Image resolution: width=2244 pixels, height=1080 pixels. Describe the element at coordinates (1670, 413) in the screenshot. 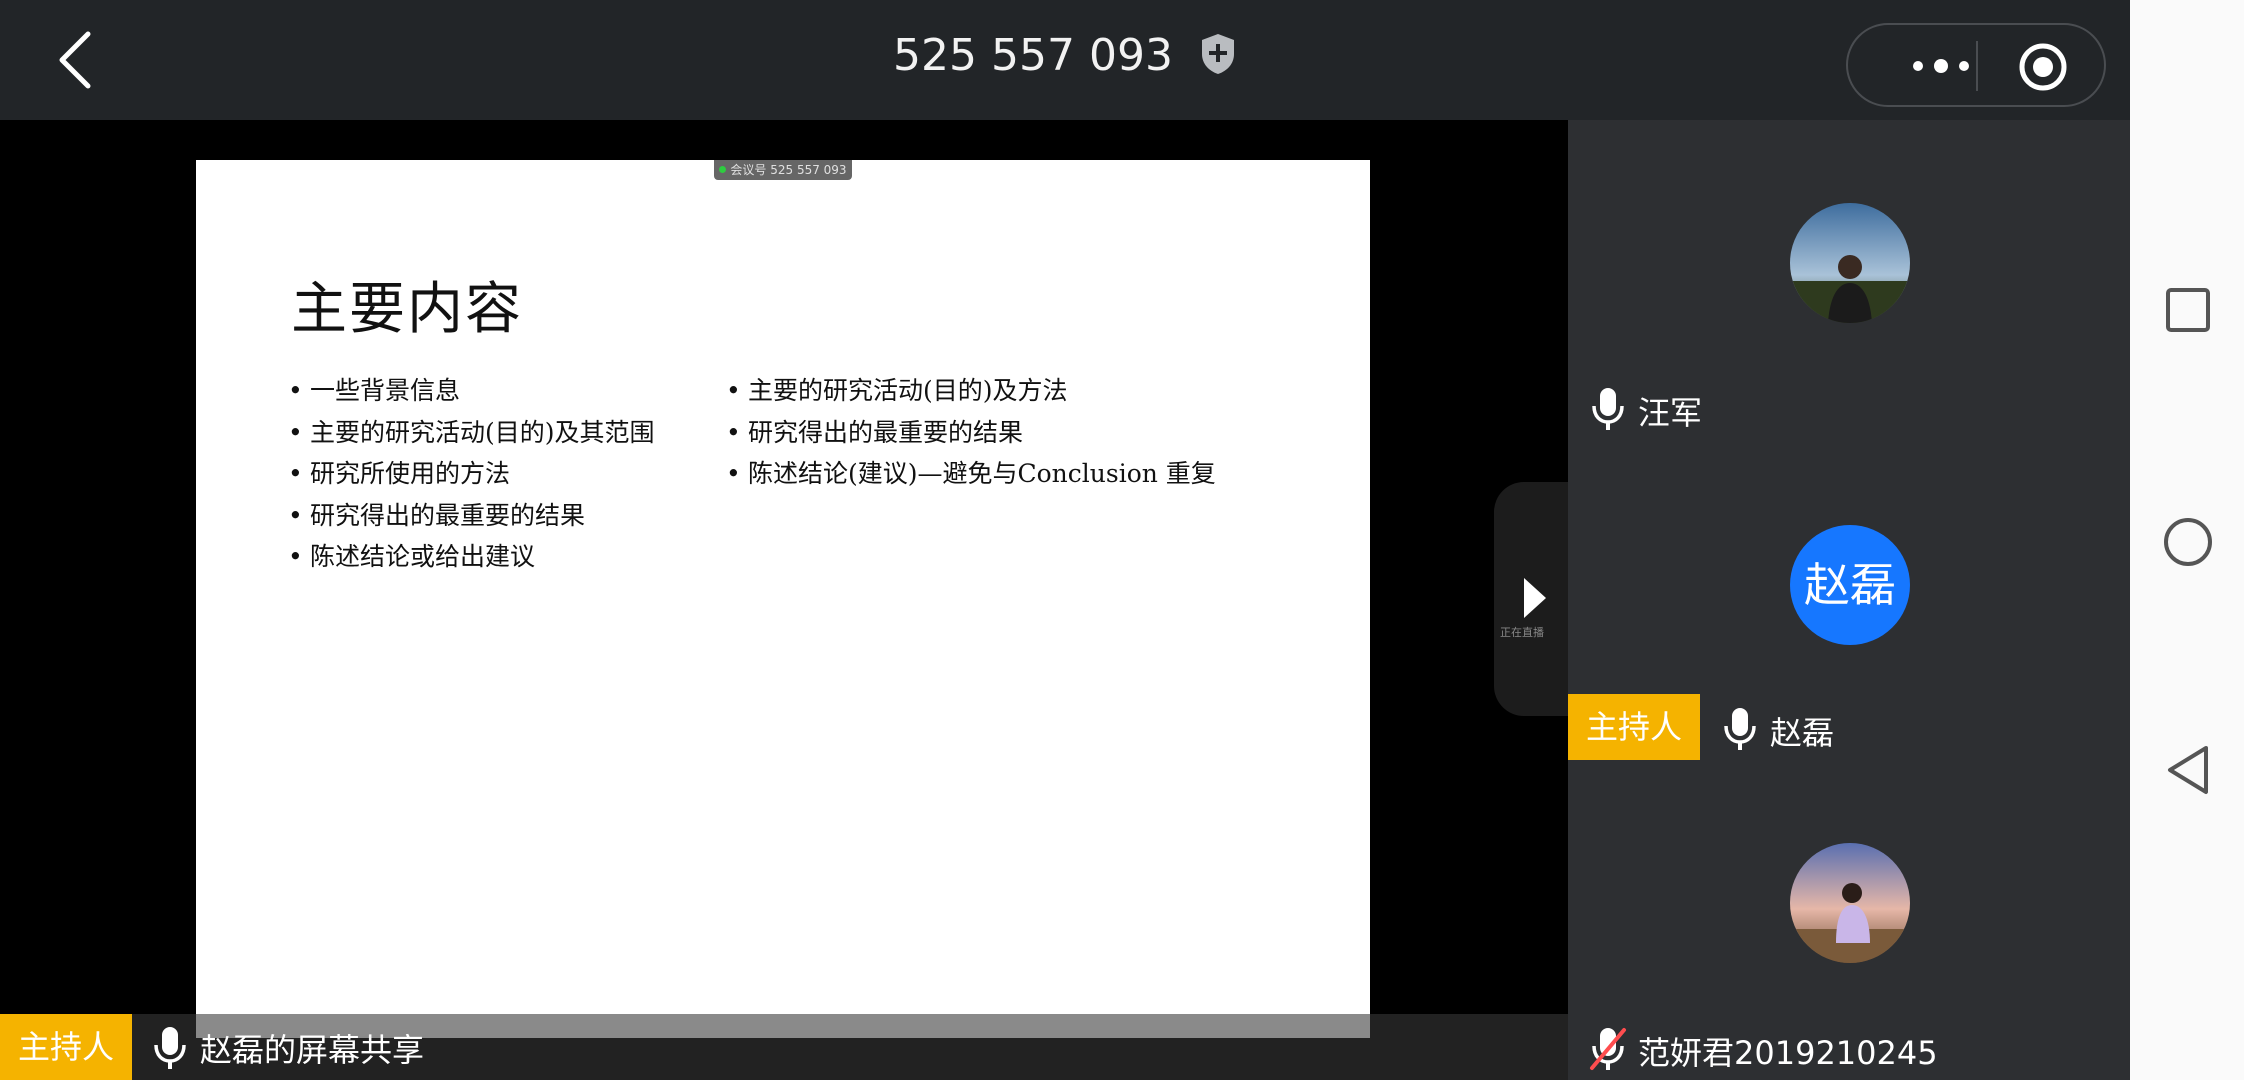

I see `participant-name: 汪军` at that location.